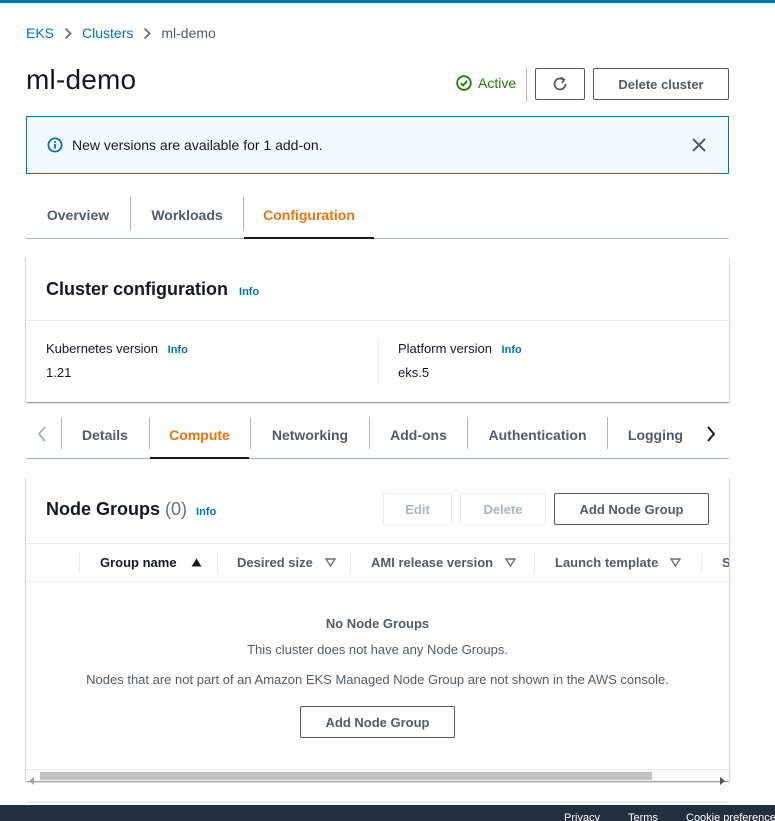 The height and width of the screenshot is (821, 775). Describe the element at coordinates (78, 215) in the screenshot. I see `tab-overview: Overview` at that location.